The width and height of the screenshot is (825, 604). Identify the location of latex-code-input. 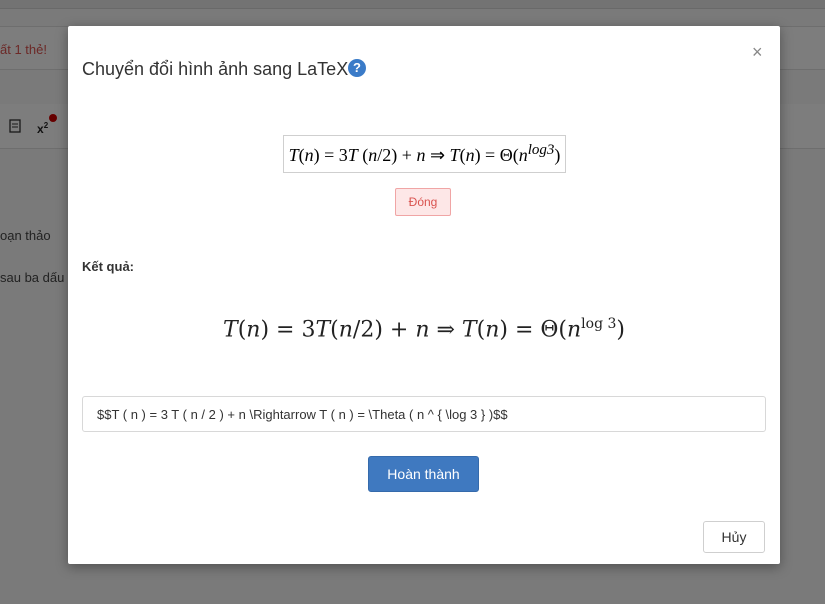
(424, 414).